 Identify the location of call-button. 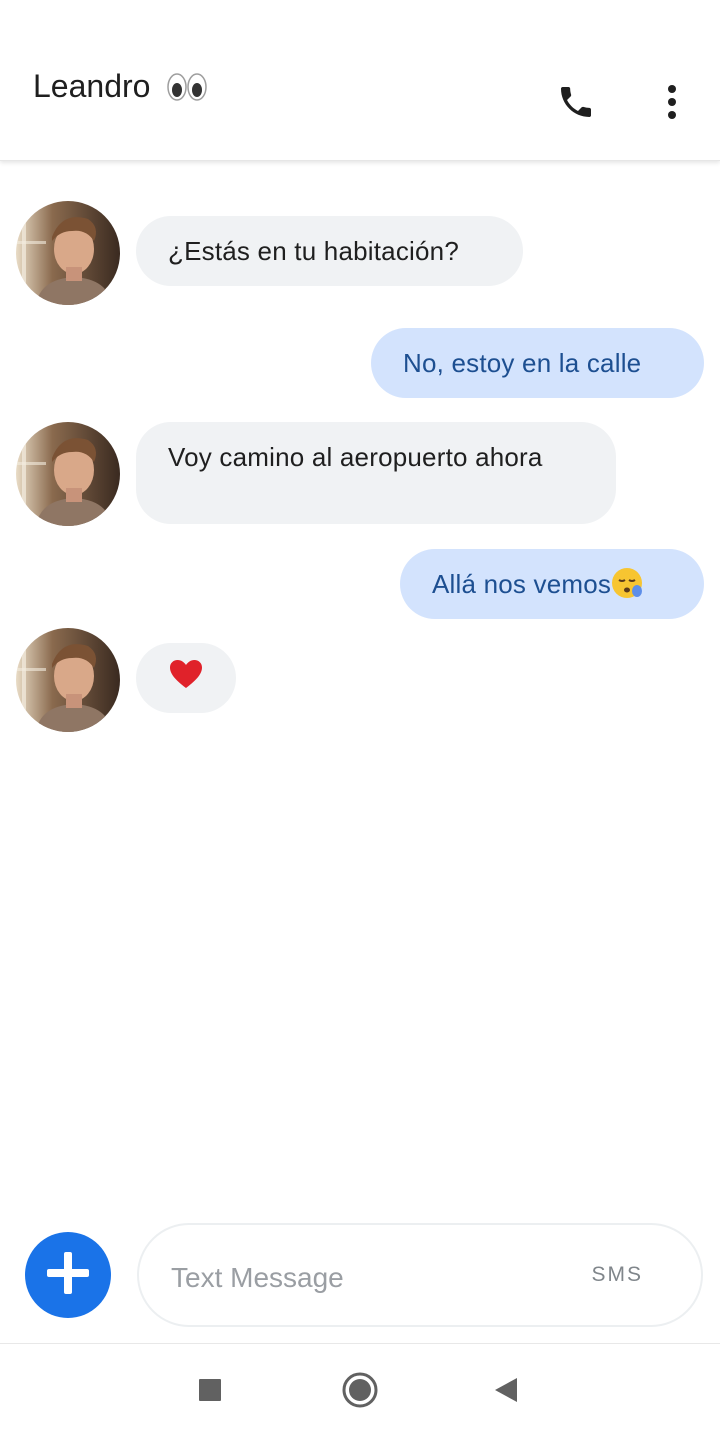
(576, 104).